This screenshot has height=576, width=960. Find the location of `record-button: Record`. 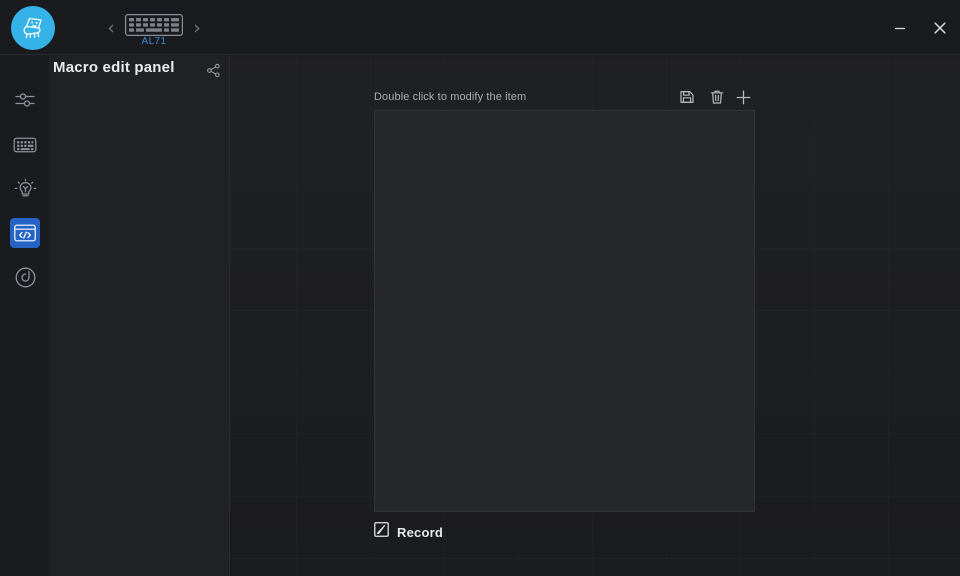

record-button: Record is located at coordinates (408, 532).